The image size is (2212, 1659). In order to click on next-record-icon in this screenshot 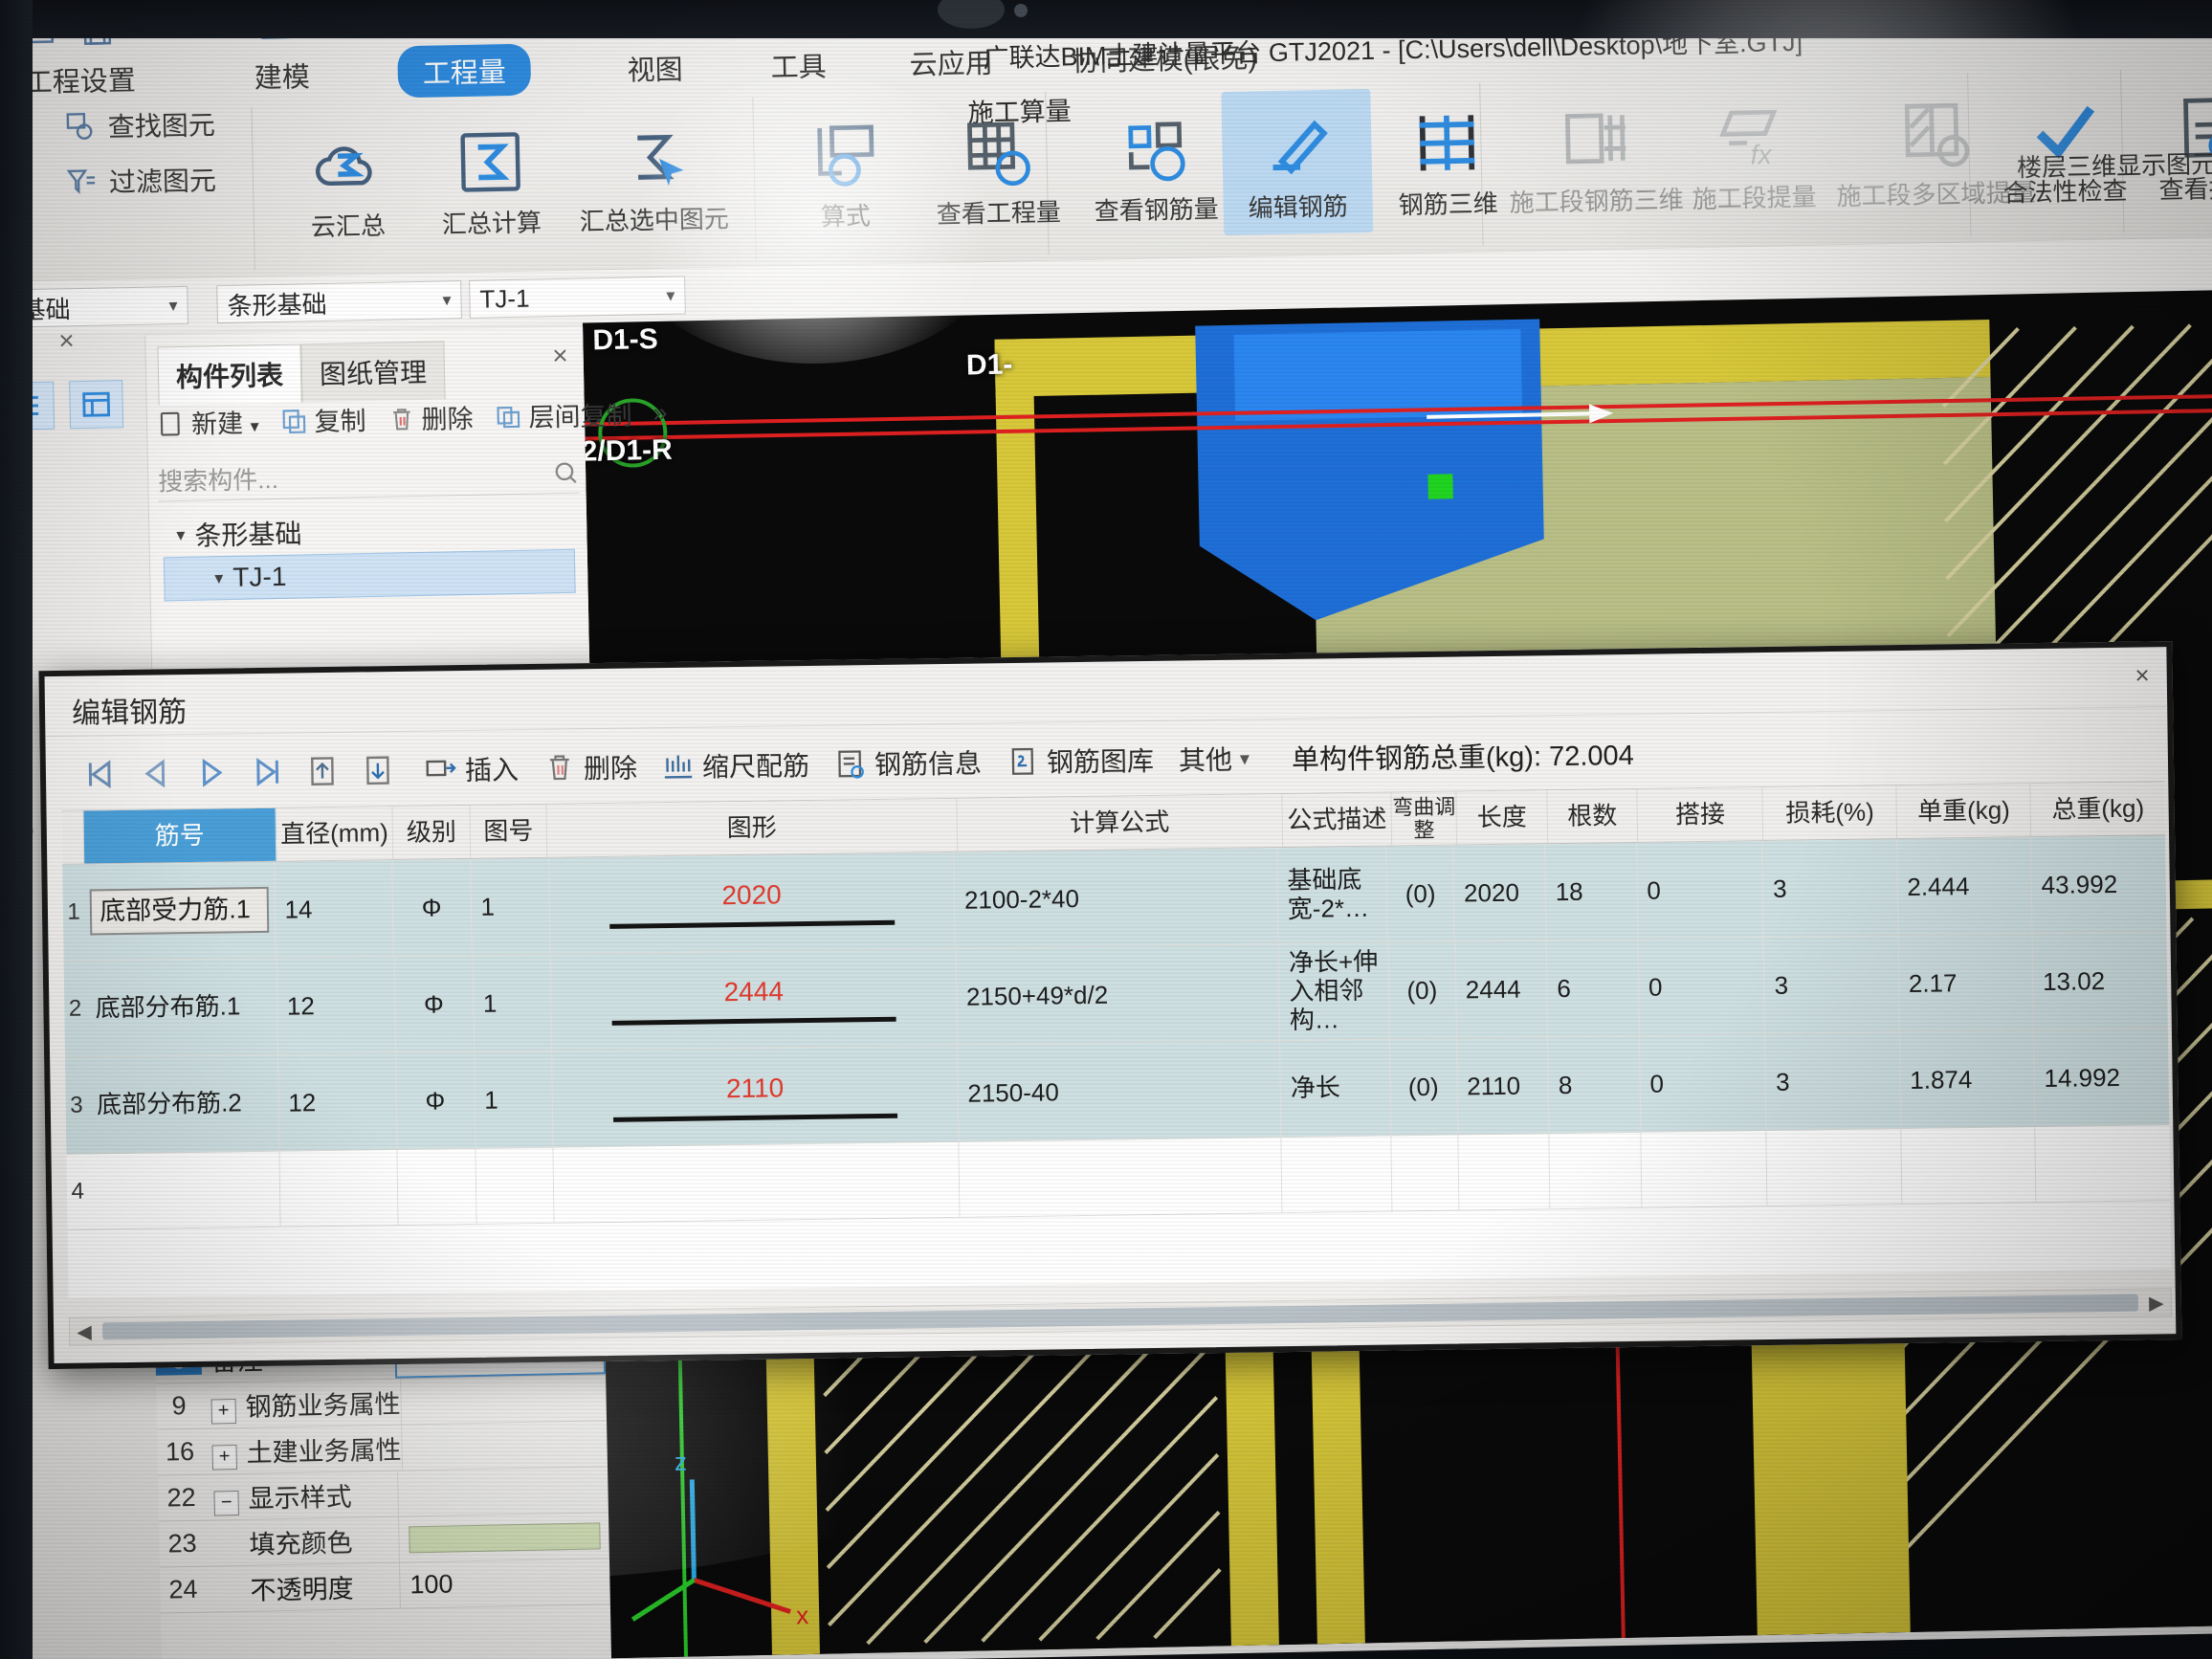, I will do `click(212, 772)`.